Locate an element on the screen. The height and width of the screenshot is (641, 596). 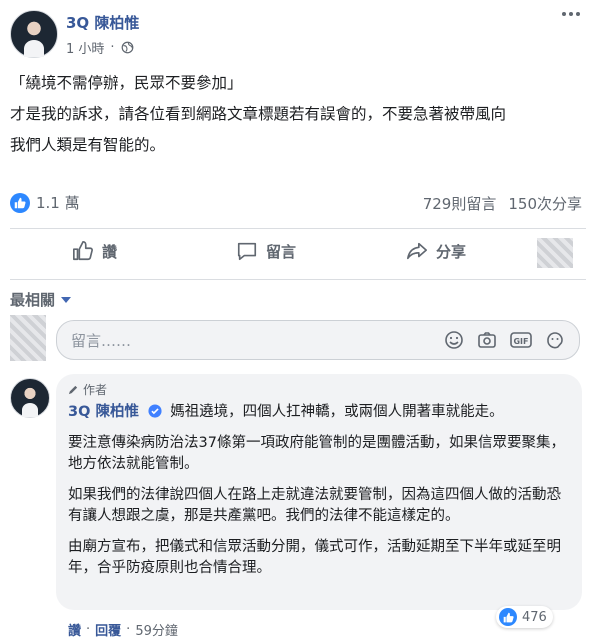
share-icon is located at coordinates (417, 251).